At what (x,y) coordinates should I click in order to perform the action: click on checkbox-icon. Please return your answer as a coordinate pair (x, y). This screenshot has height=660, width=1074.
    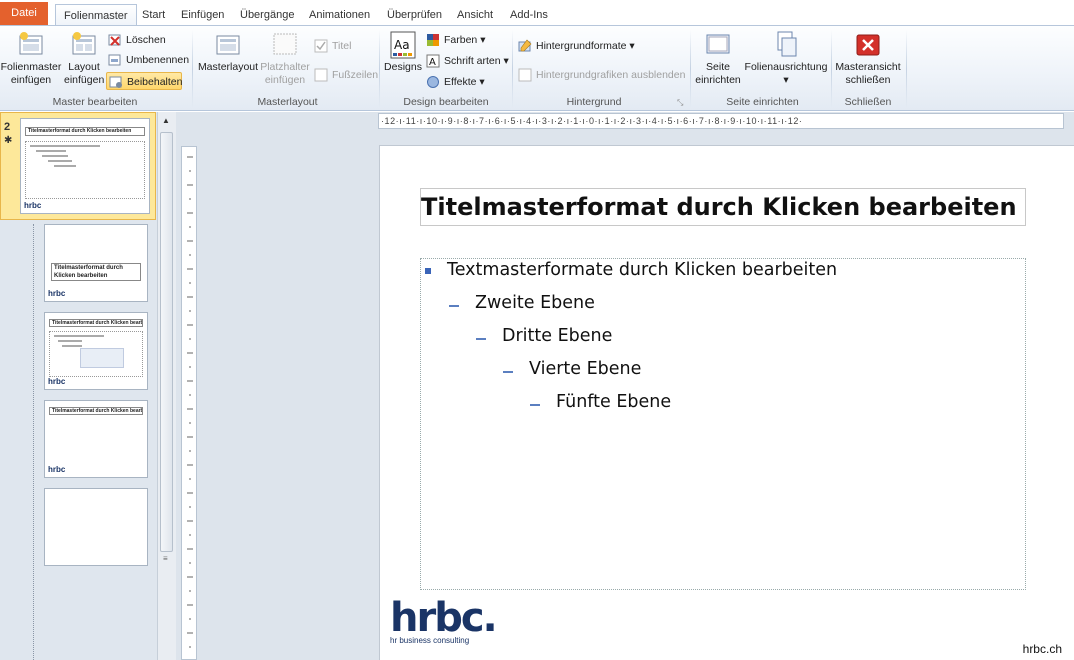
    Looking at the image, I should click on (525, 75).